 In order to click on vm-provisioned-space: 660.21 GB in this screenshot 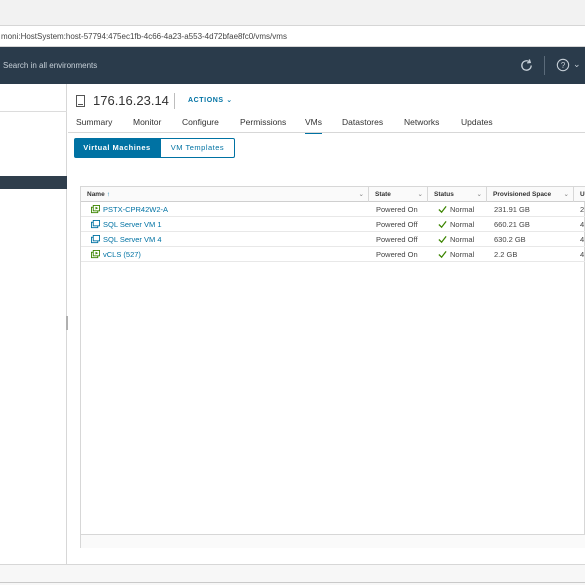, I will do `click(512, 224)`.